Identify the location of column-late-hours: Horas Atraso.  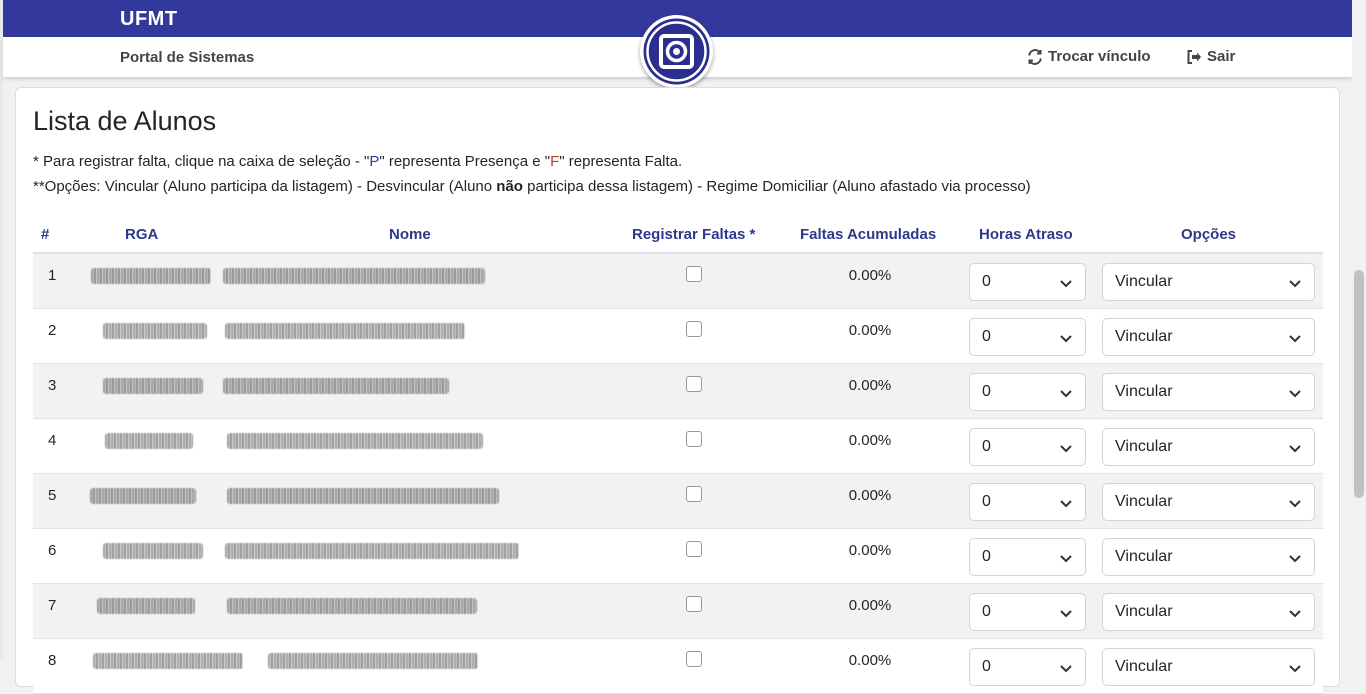
(1026, 234).